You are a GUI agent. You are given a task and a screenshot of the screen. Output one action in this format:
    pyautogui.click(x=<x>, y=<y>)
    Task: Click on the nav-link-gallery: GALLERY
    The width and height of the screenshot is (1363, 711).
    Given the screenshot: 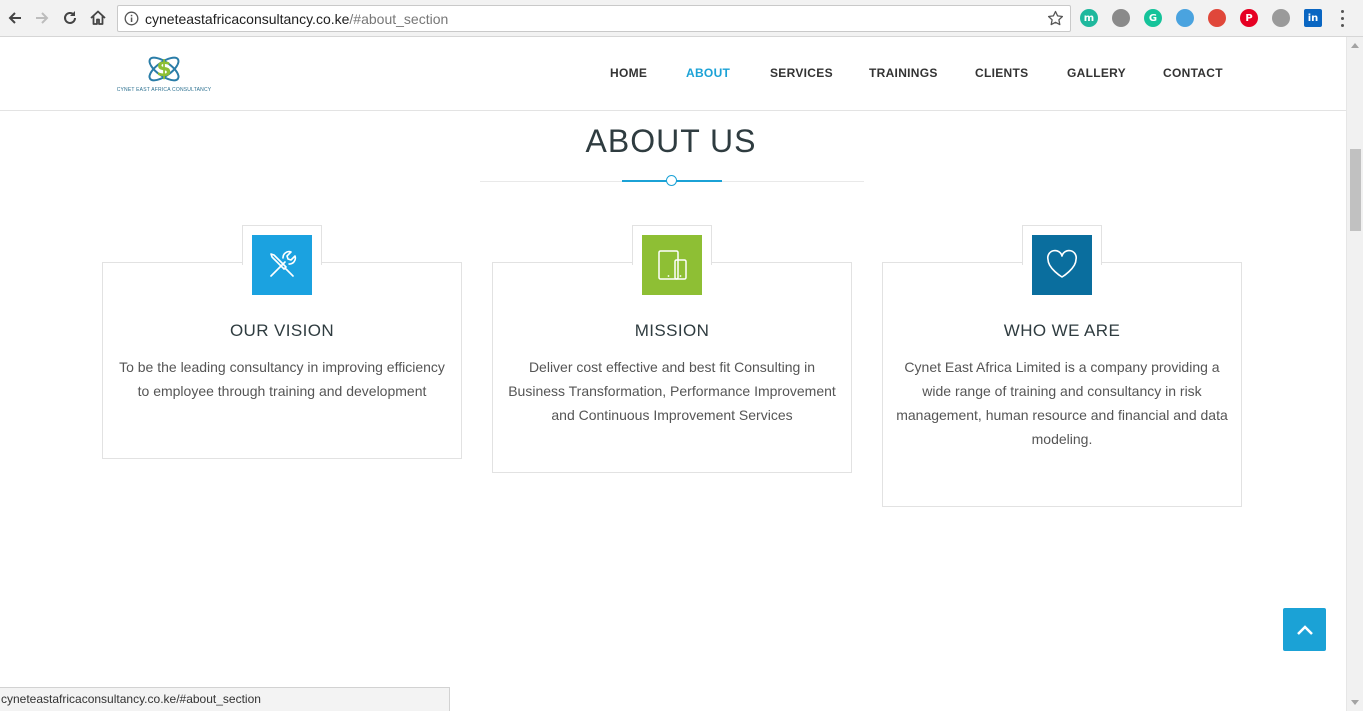 What is the action you would take?
    pyautogui.click(x=1096, y=73)
    